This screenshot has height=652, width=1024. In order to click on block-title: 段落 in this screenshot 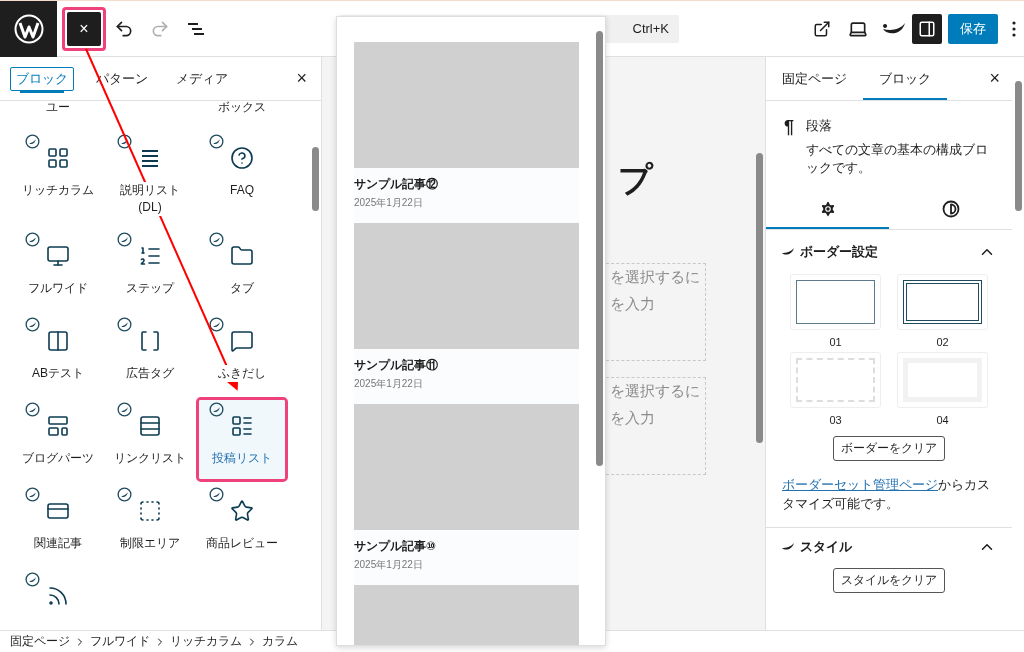, I will do `click(819, 126)`.